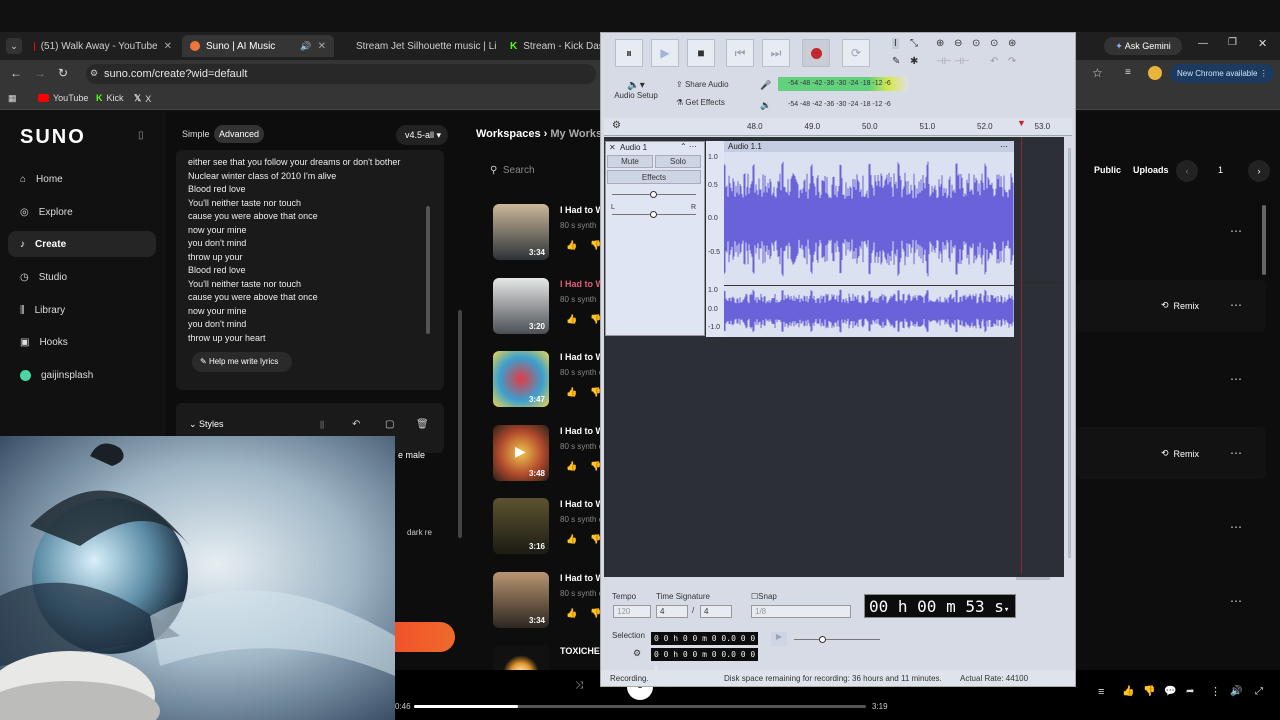  Describe the element at coordinates (1033, 578) in the screenshot. I see `horizontal-scrollbar` at that location.